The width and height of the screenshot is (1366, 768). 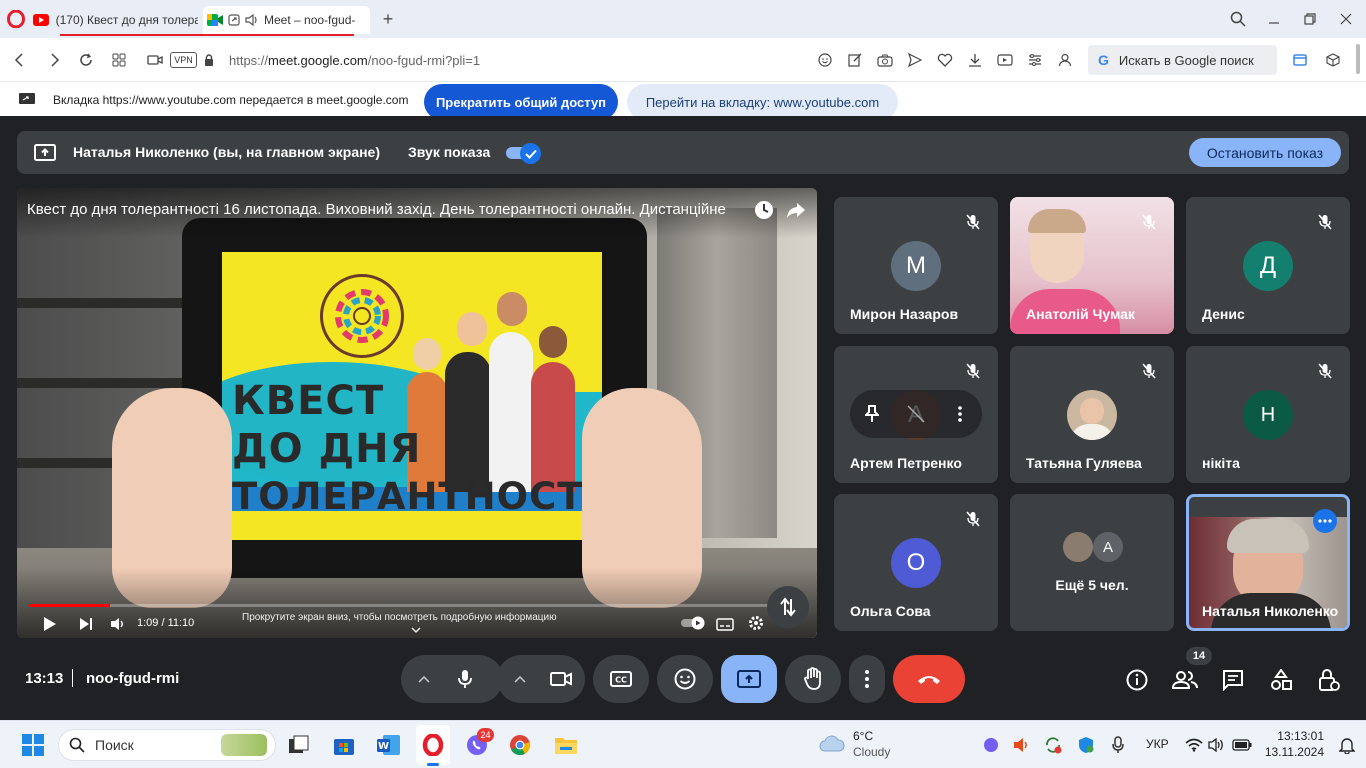 I want to click on edit-icon, so click(x=855, y=60).